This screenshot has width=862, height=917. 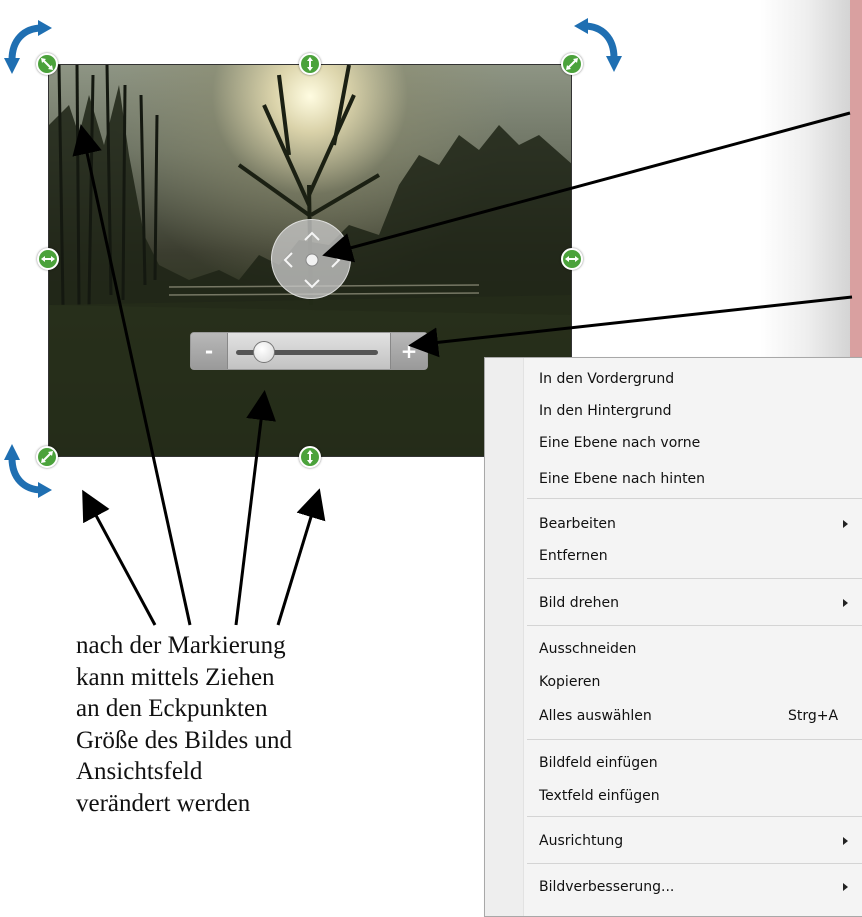 What do you see at coordinates (504, 637) in the screenshot?
I see `menu-icon-gutter` at bounding box center [504, 637].